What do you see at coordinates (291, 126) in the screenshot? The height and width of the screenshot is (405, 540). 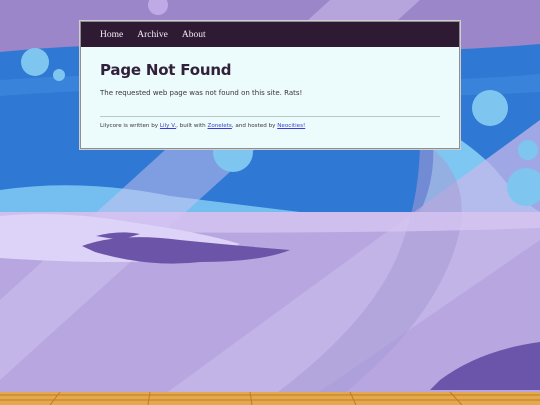 I see `neocities-link: Neocities!` at bounding box center [291, 126].